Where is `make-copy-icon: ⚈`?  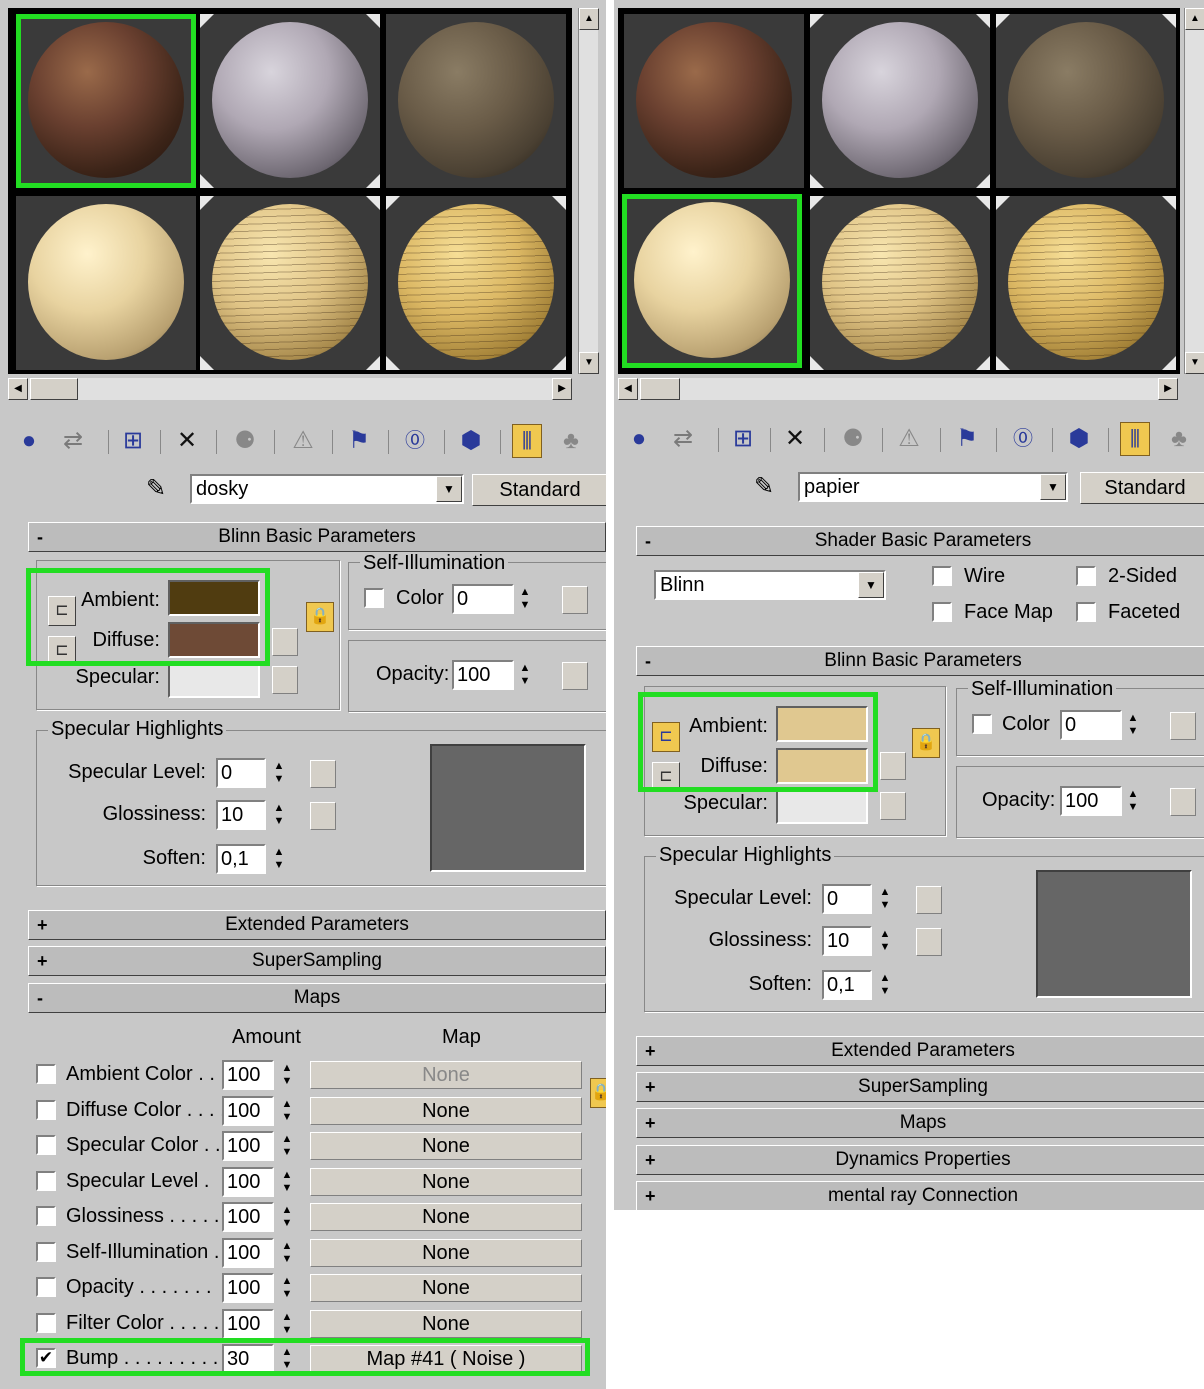 make-copy-icon: ⚈ is located at coordinates (853, 439).